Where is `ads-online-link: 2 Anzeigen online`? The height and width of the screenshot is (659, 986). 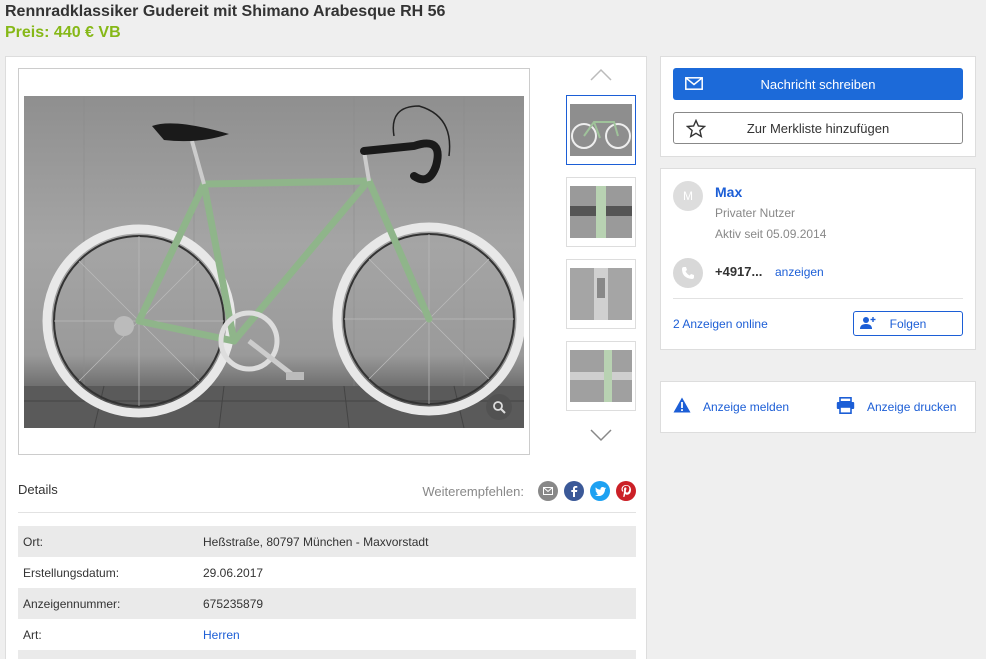
ads-online-link: 2 Anzeigen online is located at coordinates (720, 324).